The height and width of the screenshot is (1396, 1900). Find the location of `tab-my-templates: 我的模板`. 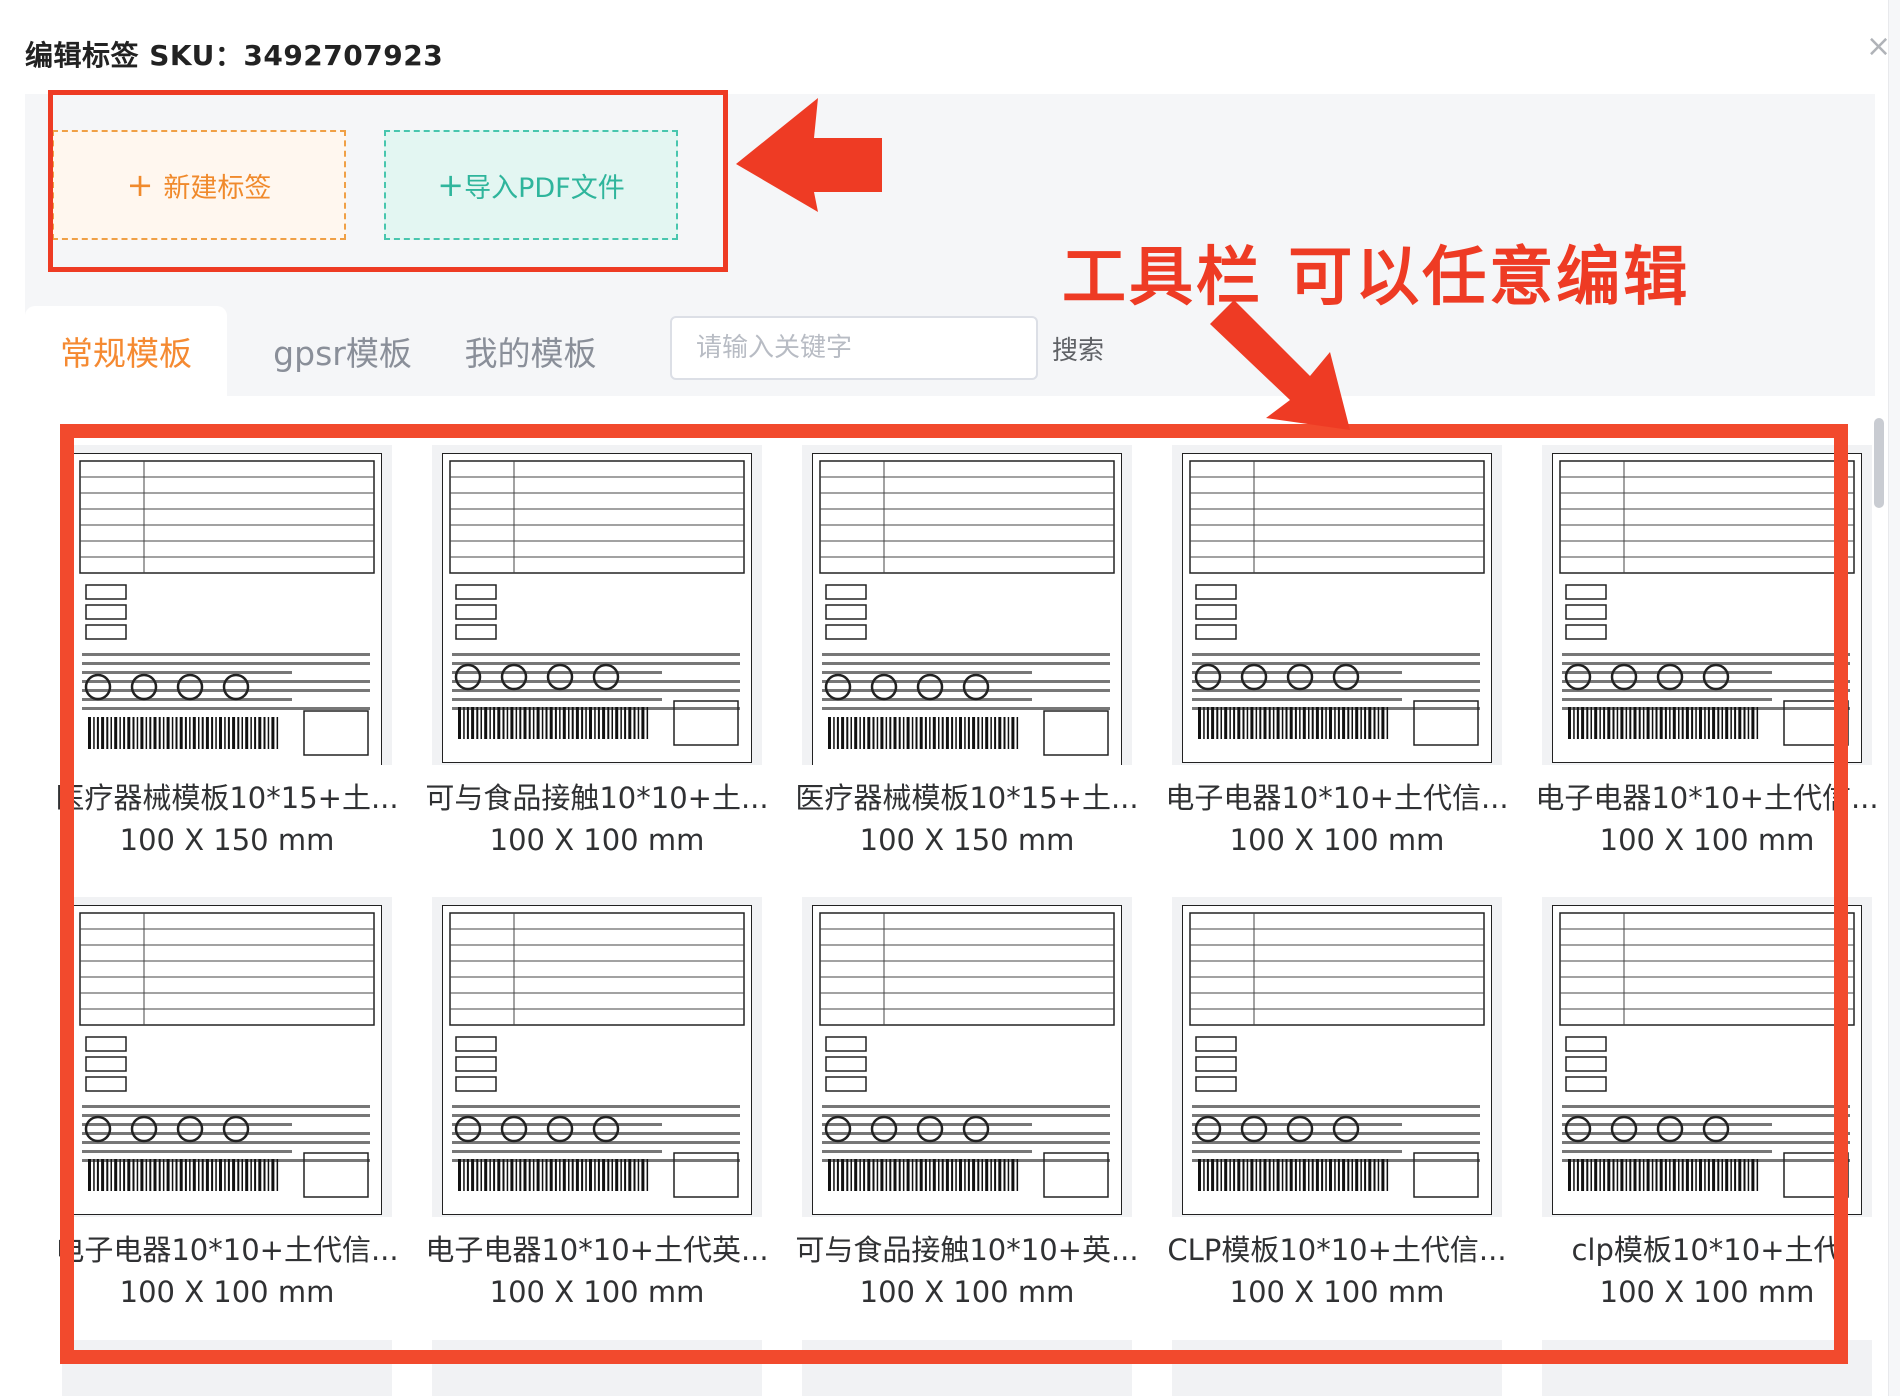

tab-my-templates: 我的模板 is located at coordinates (530, 351).